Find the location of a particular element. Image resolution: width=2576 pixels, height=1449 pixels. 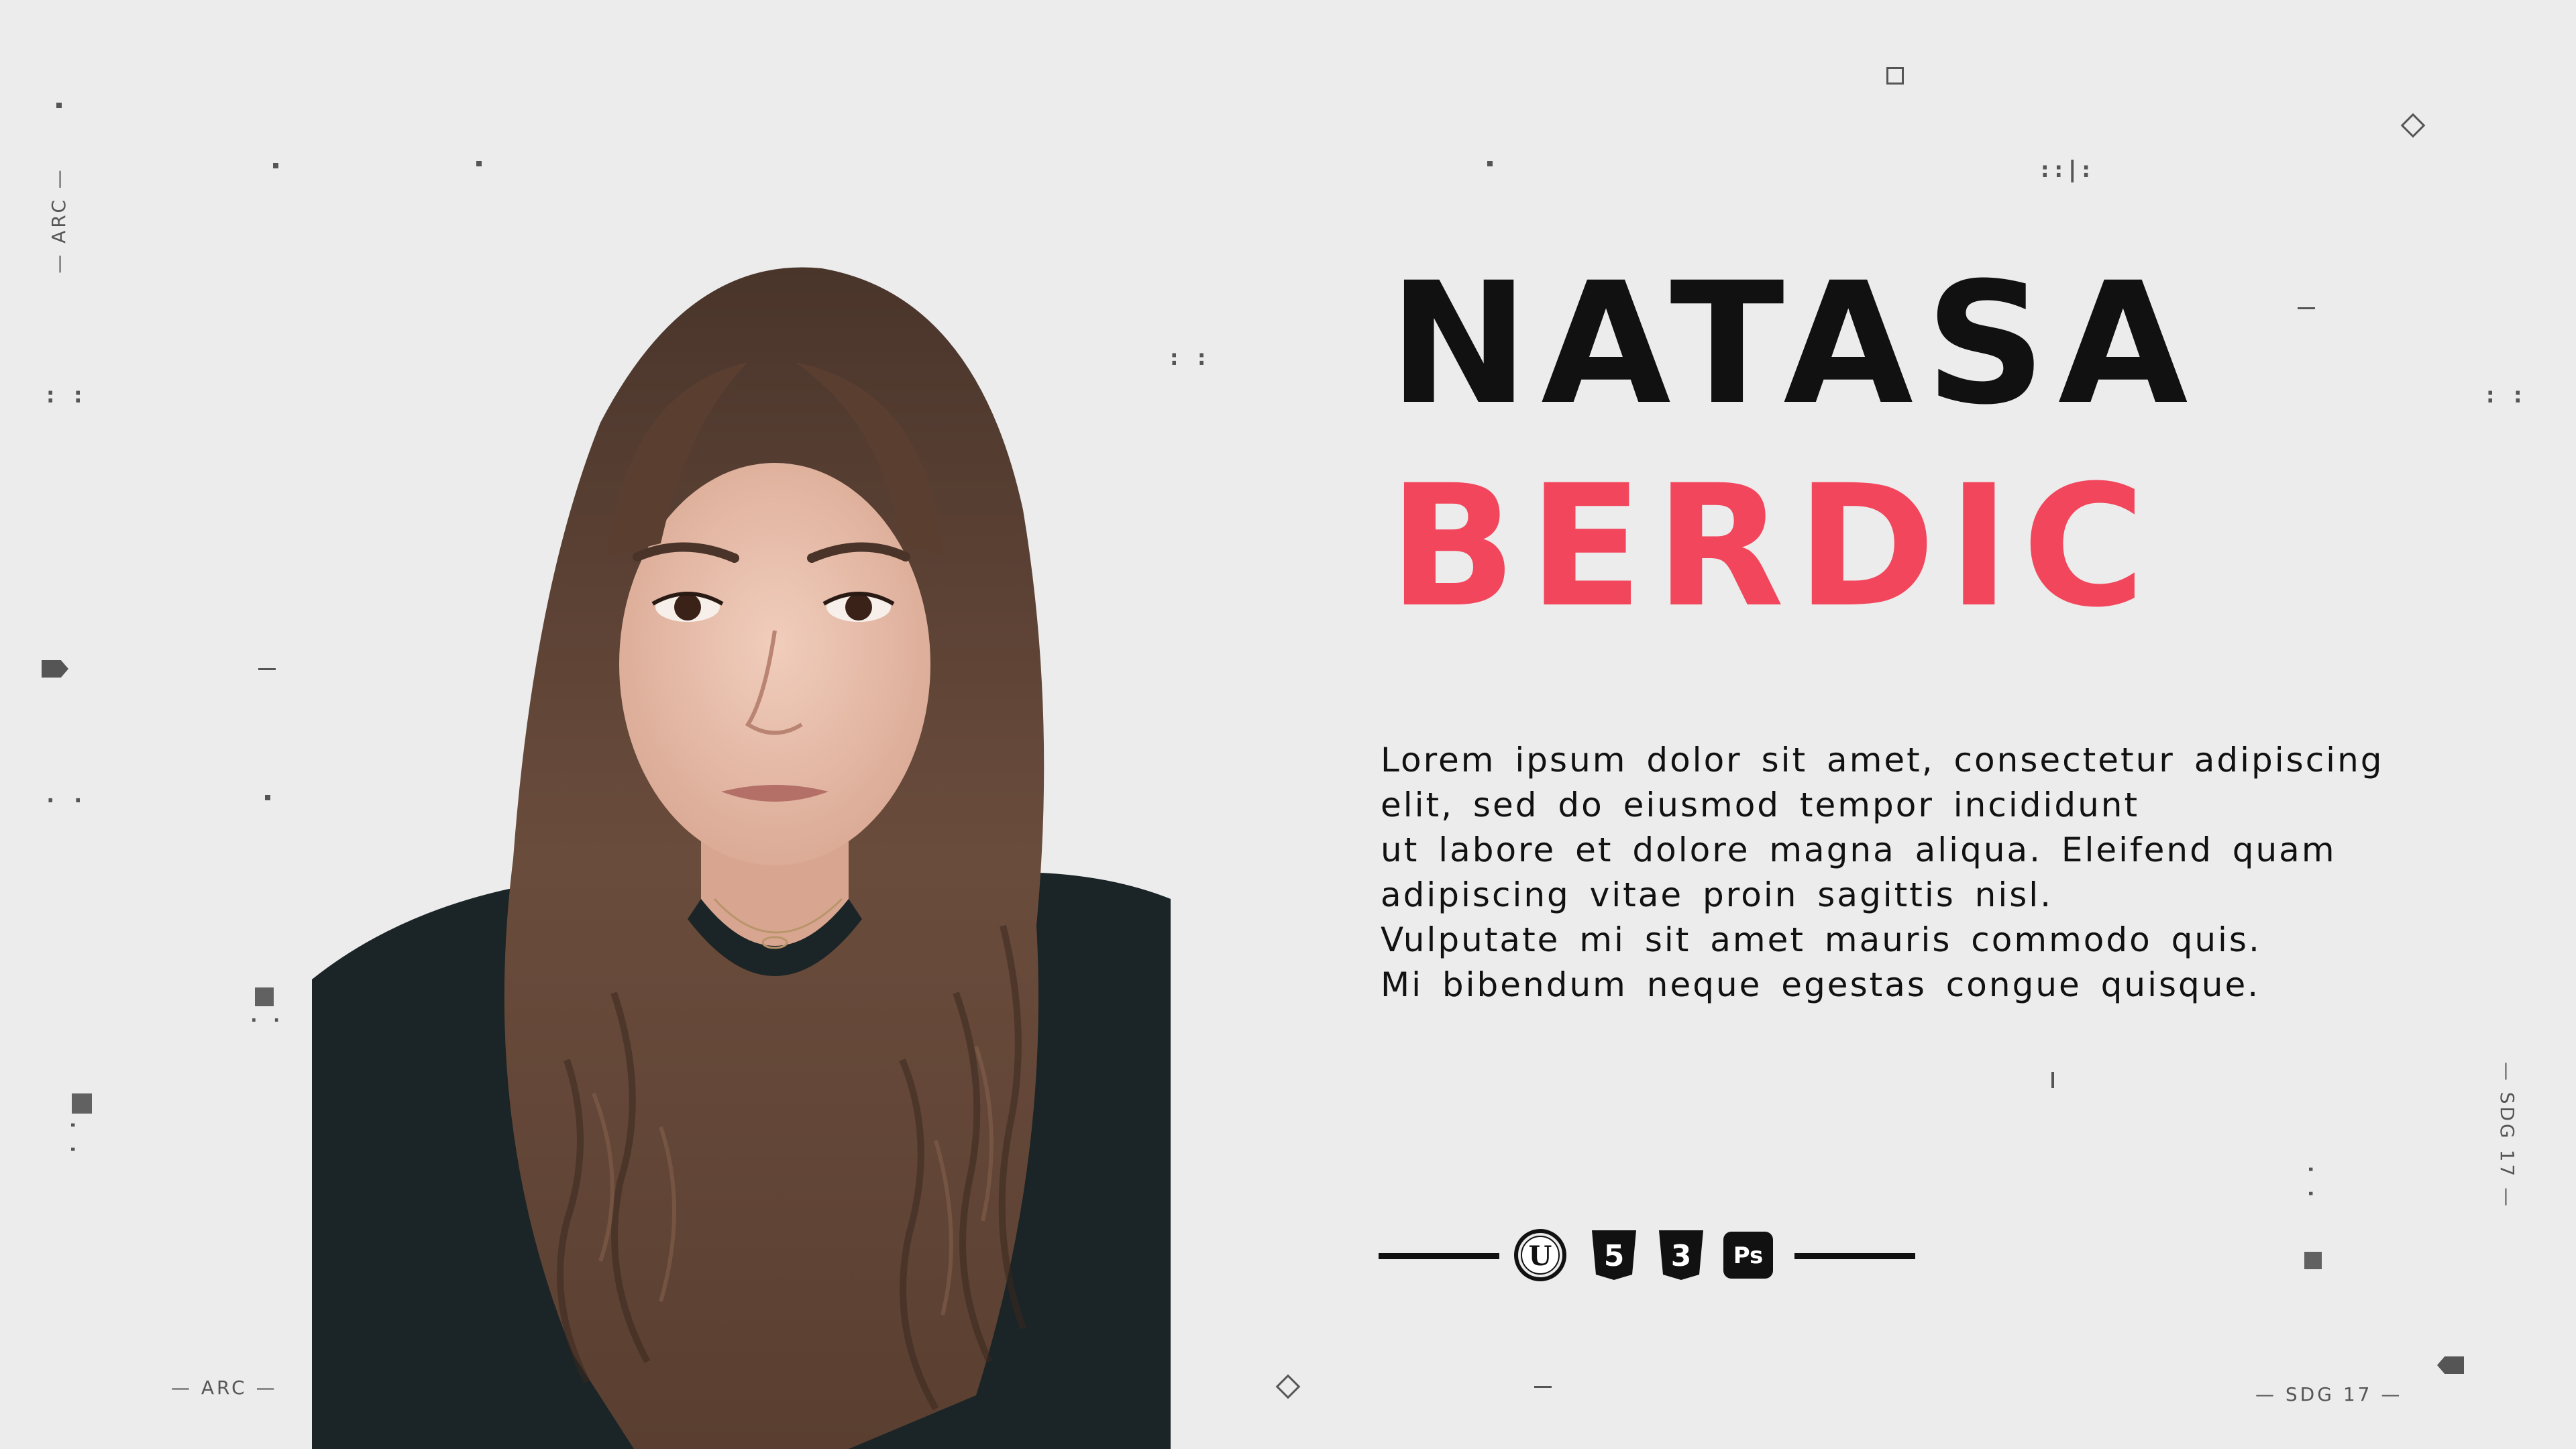

decor-vertical-dash is located at coordinates (2052, 1080).